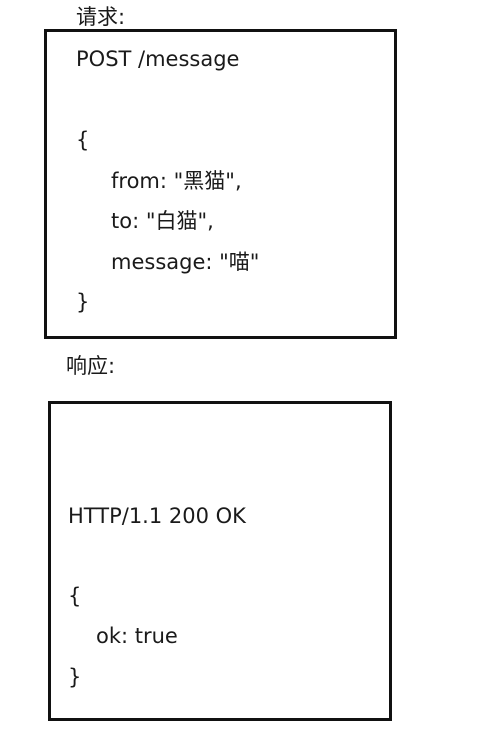 The image size is (491, 744). Describe the element at coordinates (157, 516) in the screenshot. I see `response-line: HTTP/1.1 200 OK` at that location.